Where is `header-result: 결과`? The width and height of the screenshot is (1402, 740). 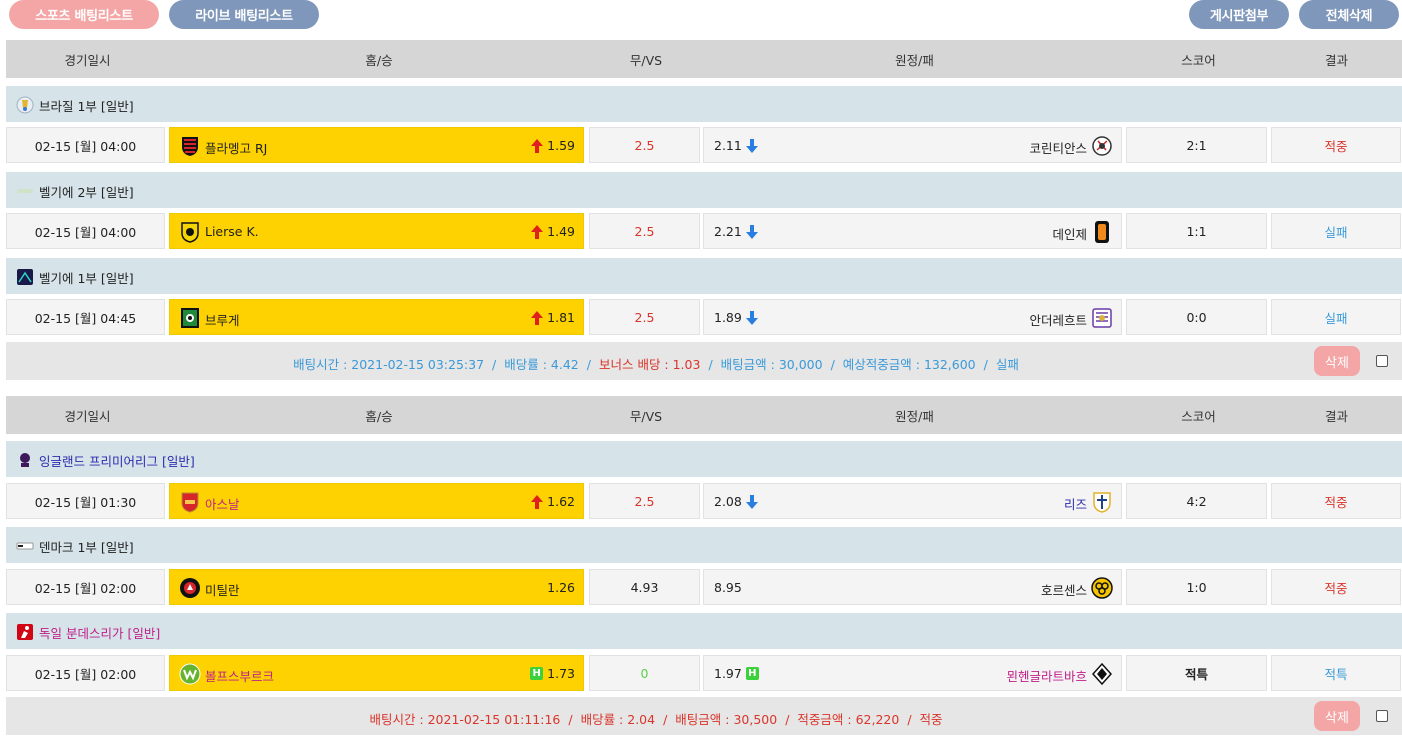 header-result: 결과 is located at coordinates (1336, 60).